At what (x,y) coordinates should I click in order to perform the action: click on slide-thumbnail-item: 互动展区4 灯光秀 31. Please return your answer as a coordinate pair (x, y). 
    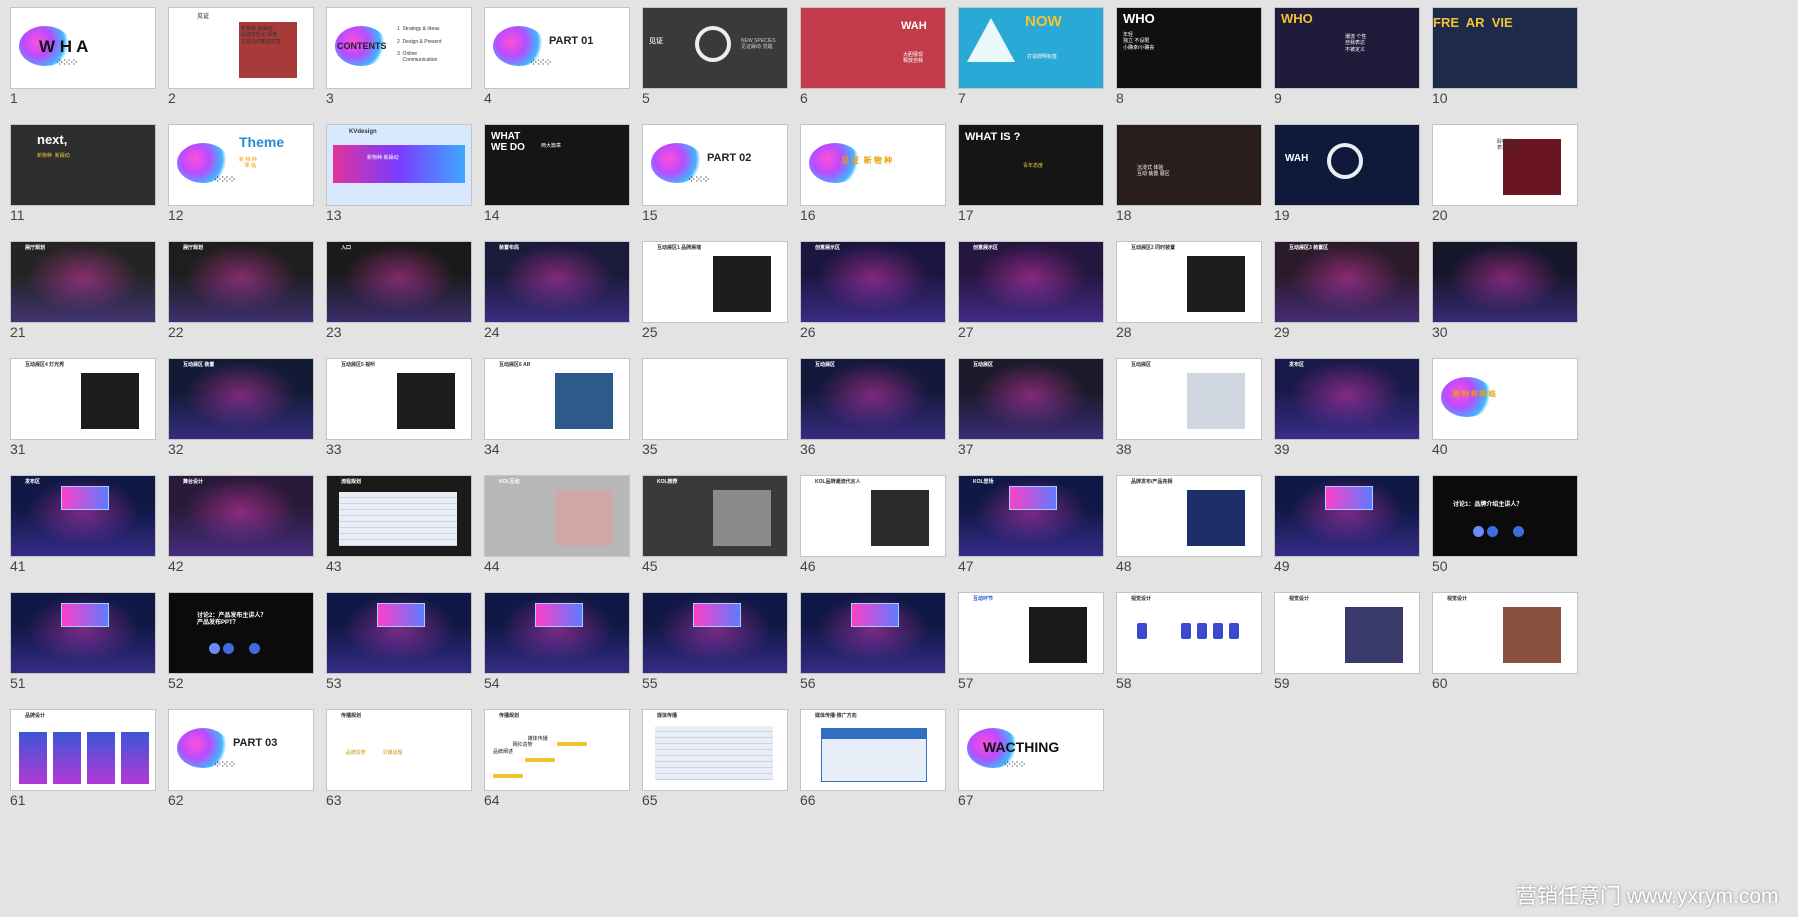
    Looking at the image, I should click on (83, 407).